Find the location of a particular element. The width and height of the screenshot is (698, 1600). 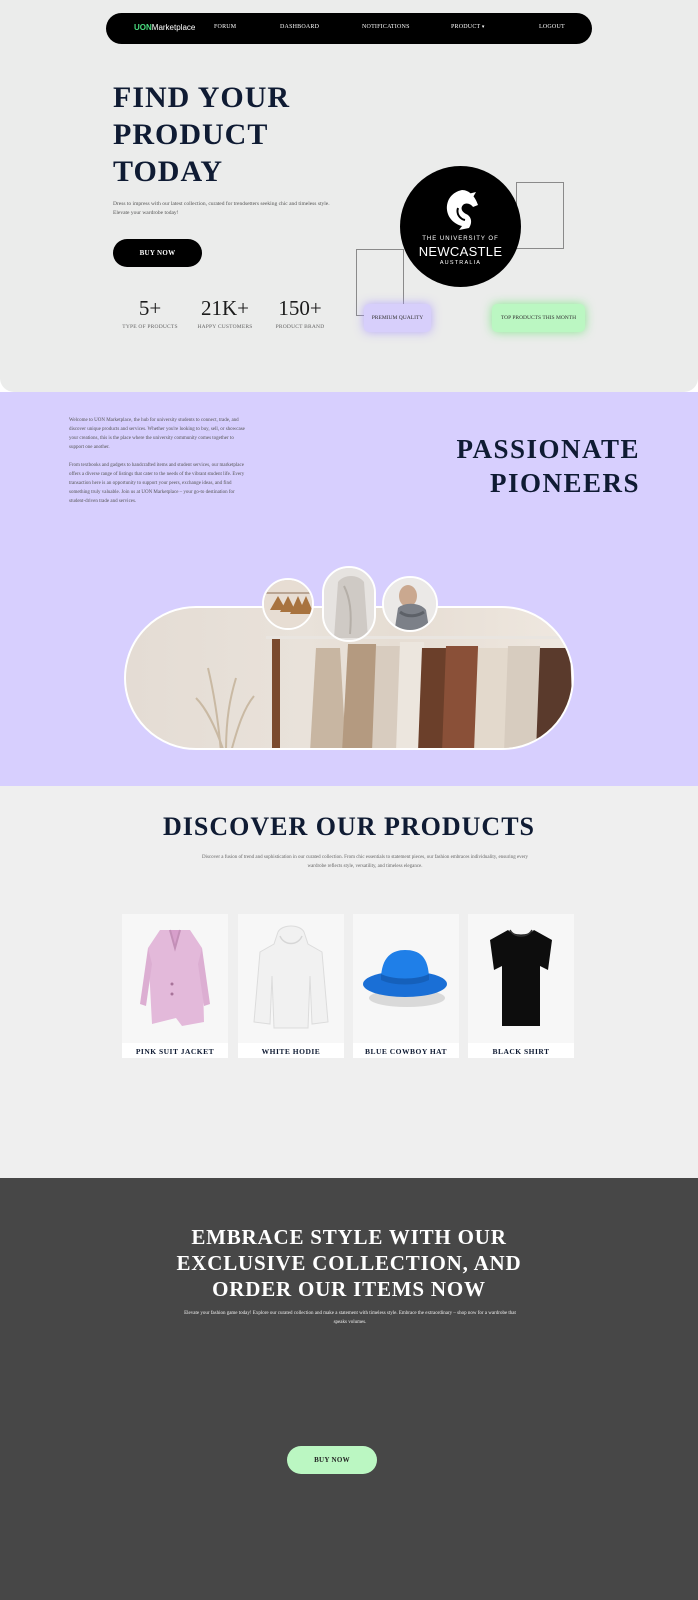

stat-brands: 150+ PRODUCT BRAND is located at coordinates (300, 313).